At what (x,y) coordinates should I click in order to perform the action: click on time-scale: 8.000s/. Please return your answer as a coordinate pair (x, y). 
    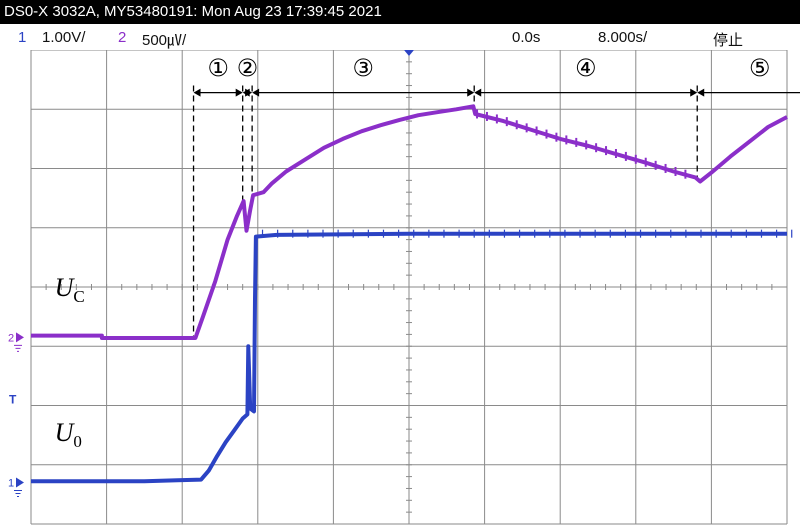
    Looking at the image, I should click on (623, 37).